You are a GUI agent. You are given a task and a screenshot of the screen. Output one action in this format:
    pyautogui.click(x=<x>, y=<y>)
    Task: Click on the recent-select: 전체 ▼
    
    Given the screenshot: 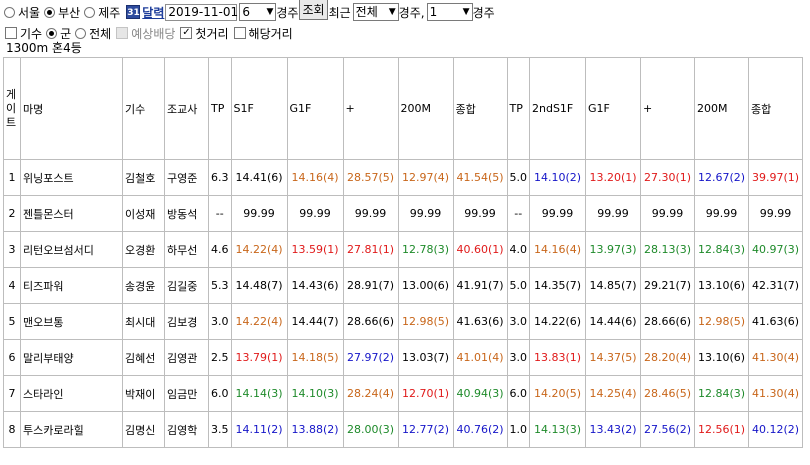 What is the action you would take?
    pyautogui.click(x=375, y=12)
    